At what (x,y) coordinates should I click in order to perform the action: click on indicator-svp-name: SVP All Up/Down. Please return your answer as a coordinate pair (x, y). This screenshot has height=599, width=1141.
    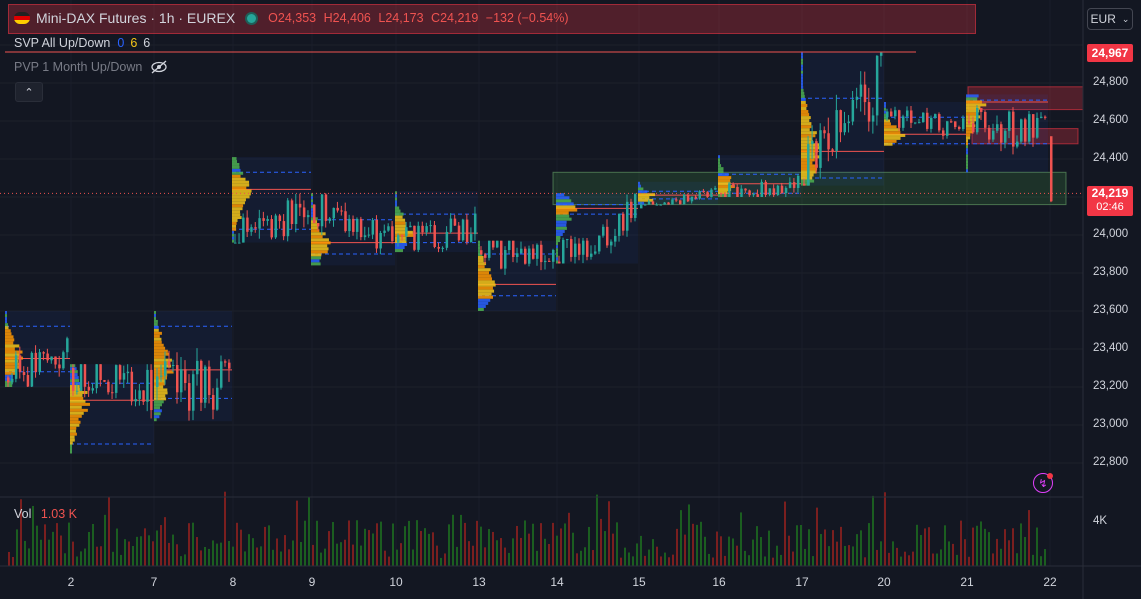
    Looking at the image, I should click on (62, 43).